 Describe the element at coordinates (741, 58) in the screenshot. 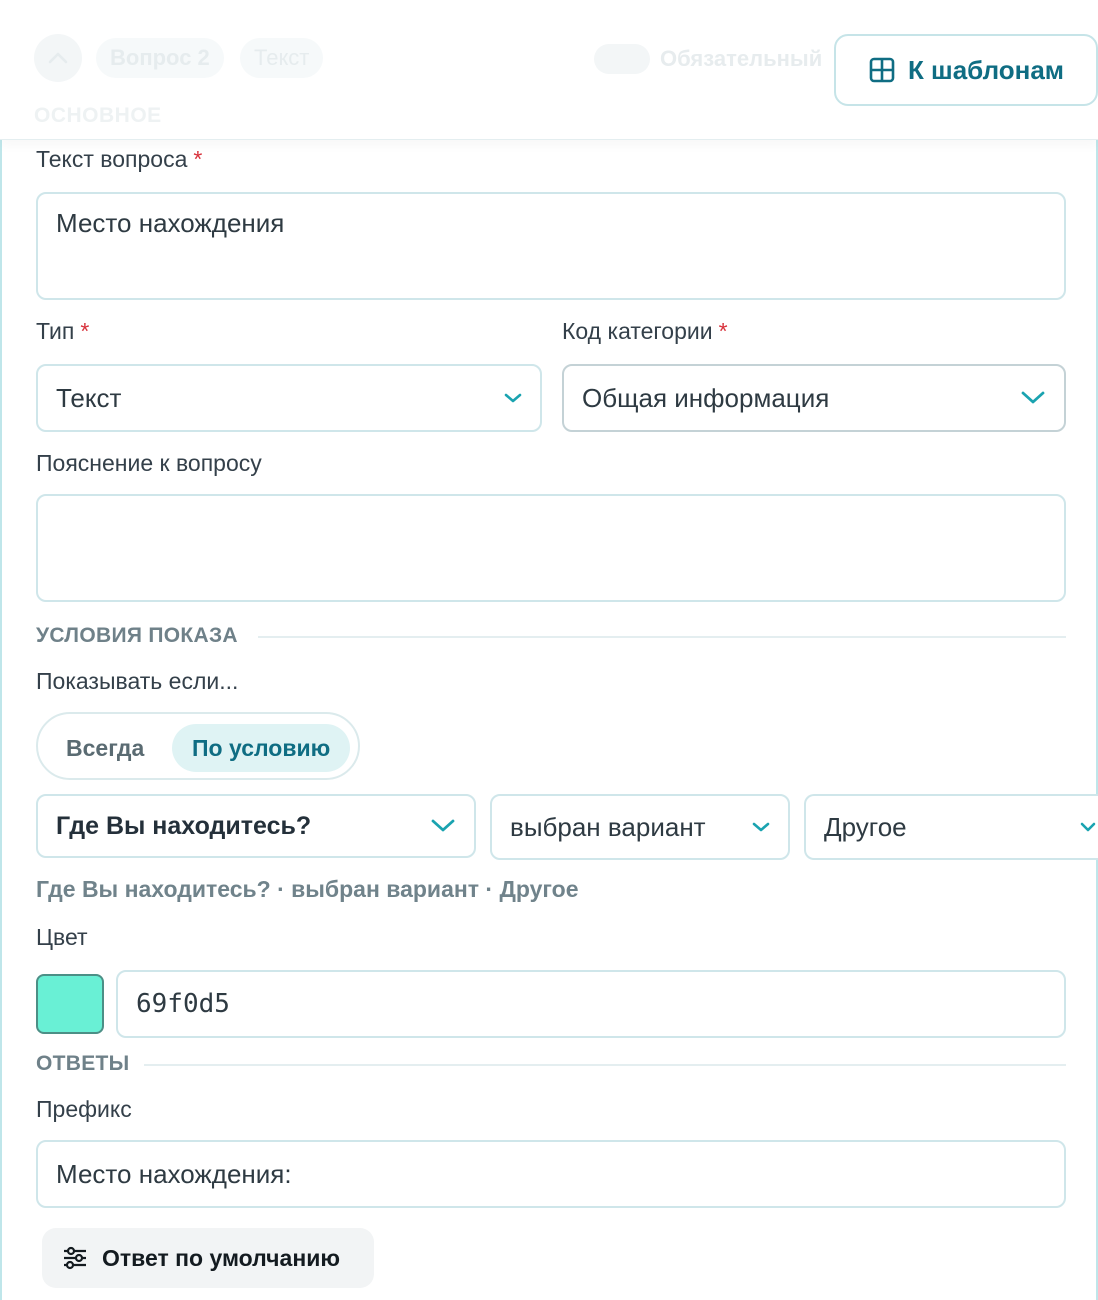

I see `required-toggle-label: Обязательный` at that location.